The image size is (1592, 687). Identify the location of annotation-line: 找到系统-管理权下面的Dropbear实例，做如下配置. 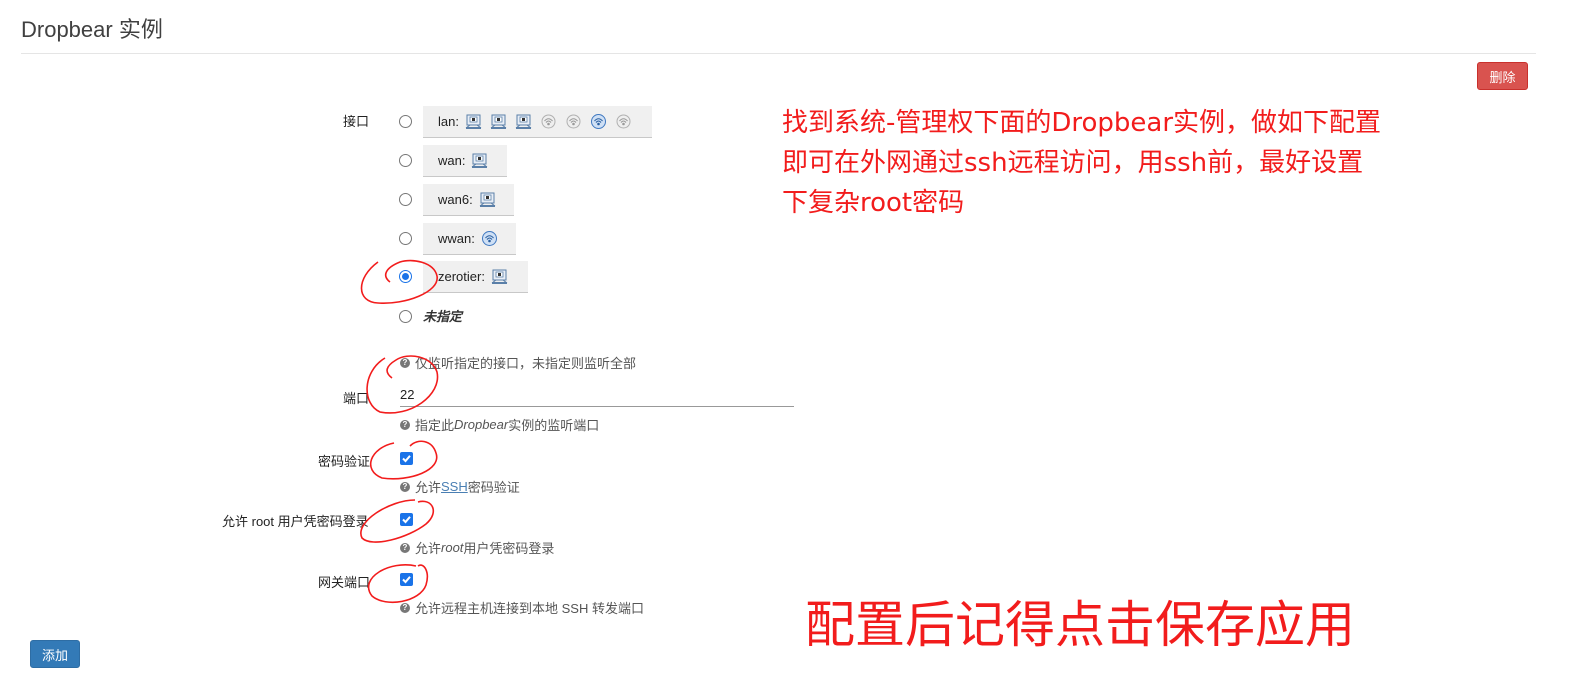
(1082, 123).